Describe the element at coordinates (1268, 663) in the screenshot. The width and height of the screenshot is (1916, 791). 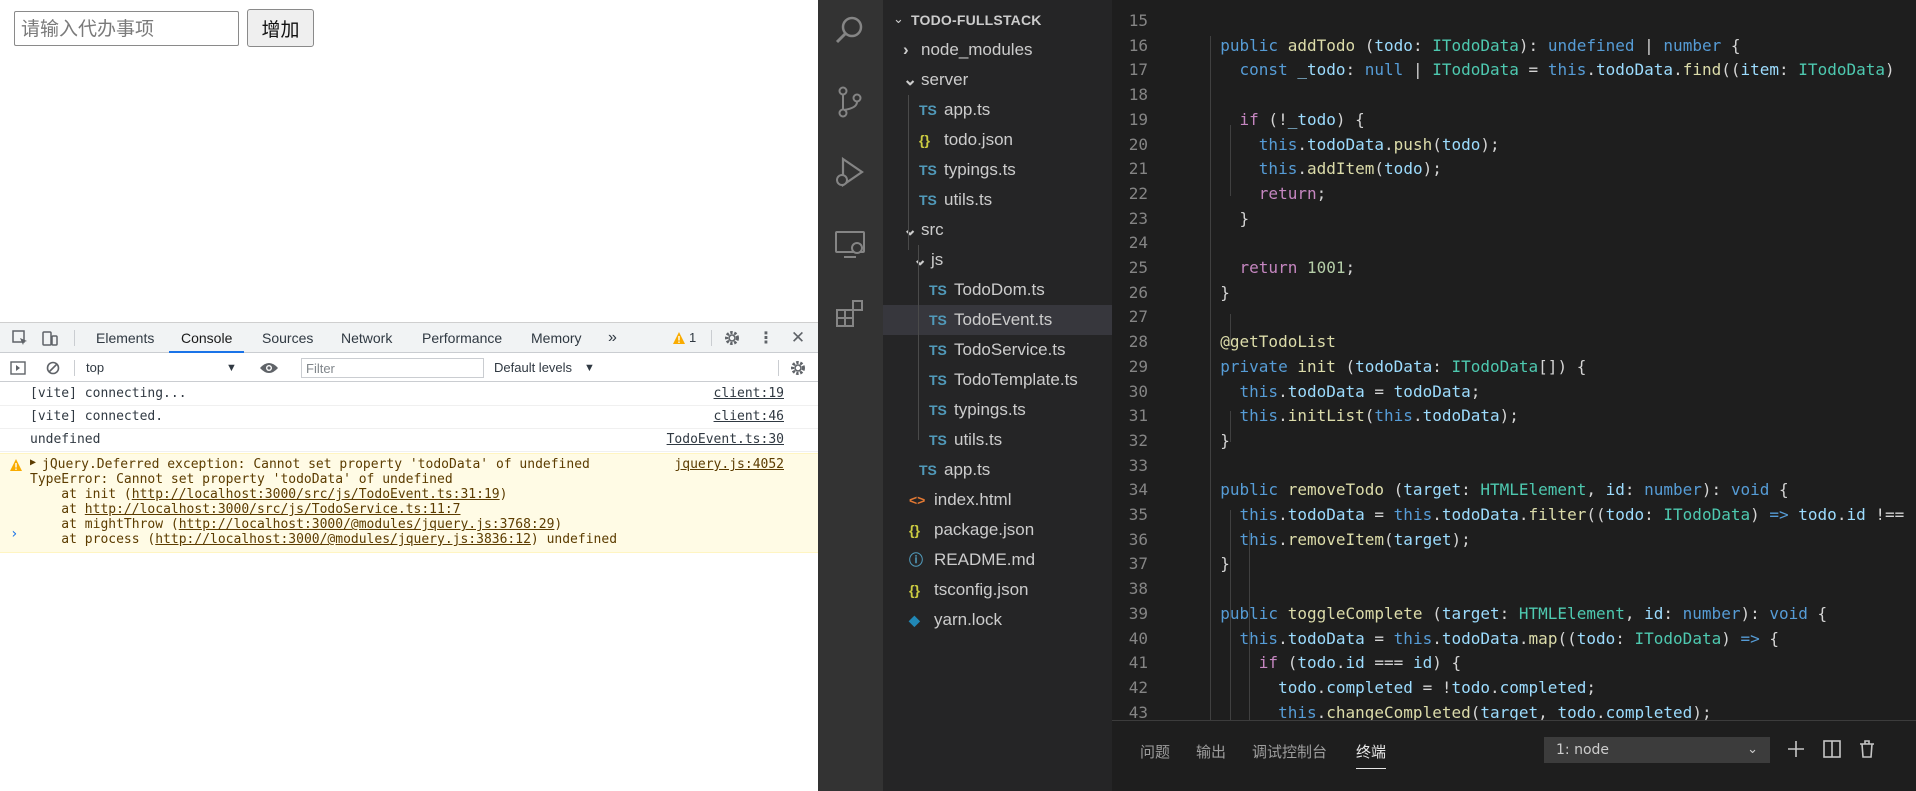
I see `code-token: if` at that location.